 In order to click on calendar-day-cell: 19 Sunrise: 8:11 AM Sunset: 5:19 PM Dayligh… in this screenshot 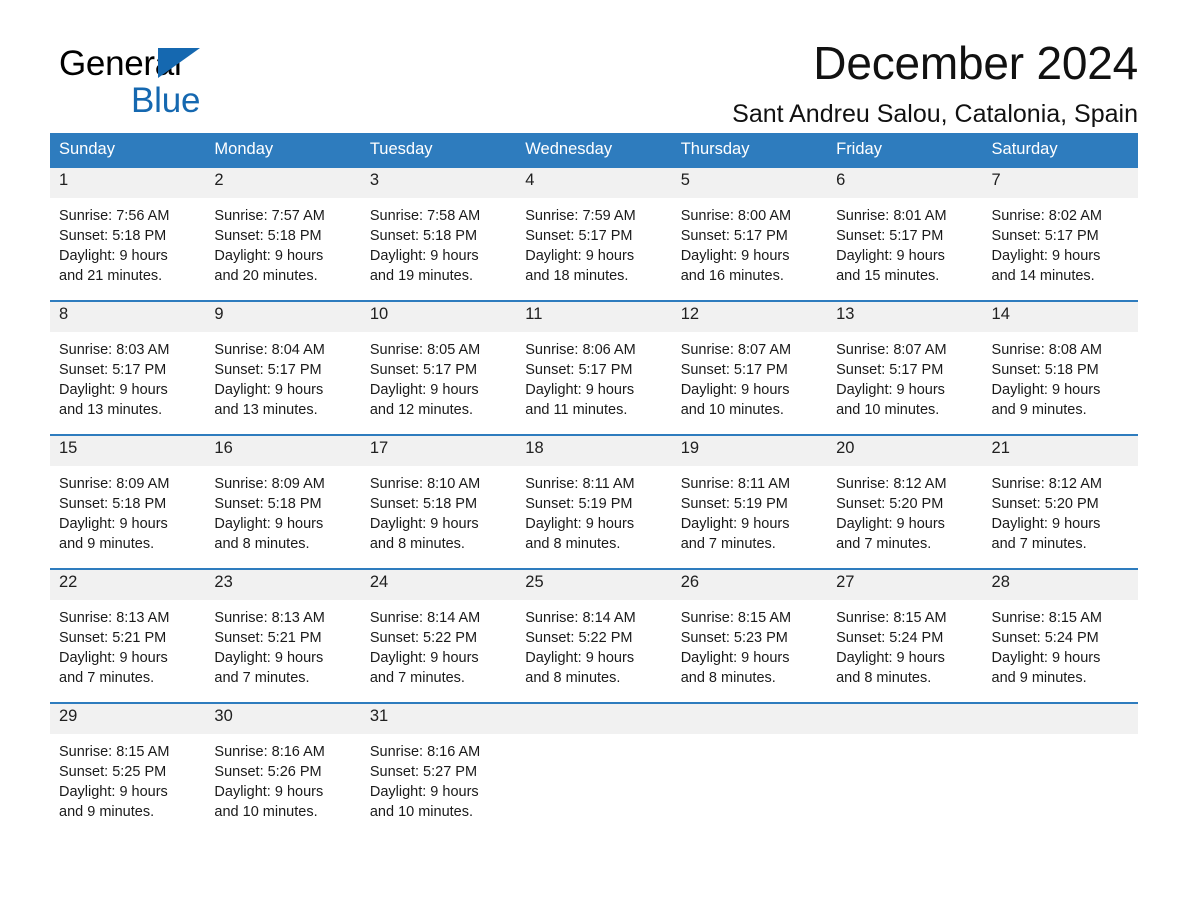, I will do `click(749, 501)`.